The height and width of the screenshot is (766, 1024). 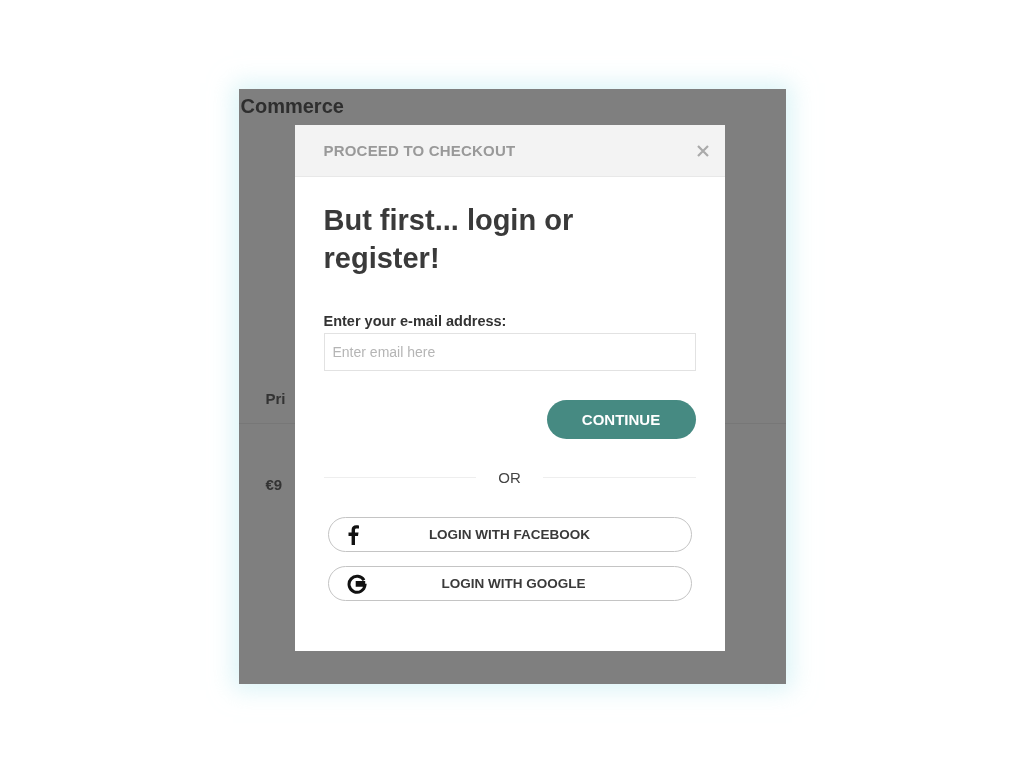 I want to click on divider-label: OR, so click(x=509, y=477).